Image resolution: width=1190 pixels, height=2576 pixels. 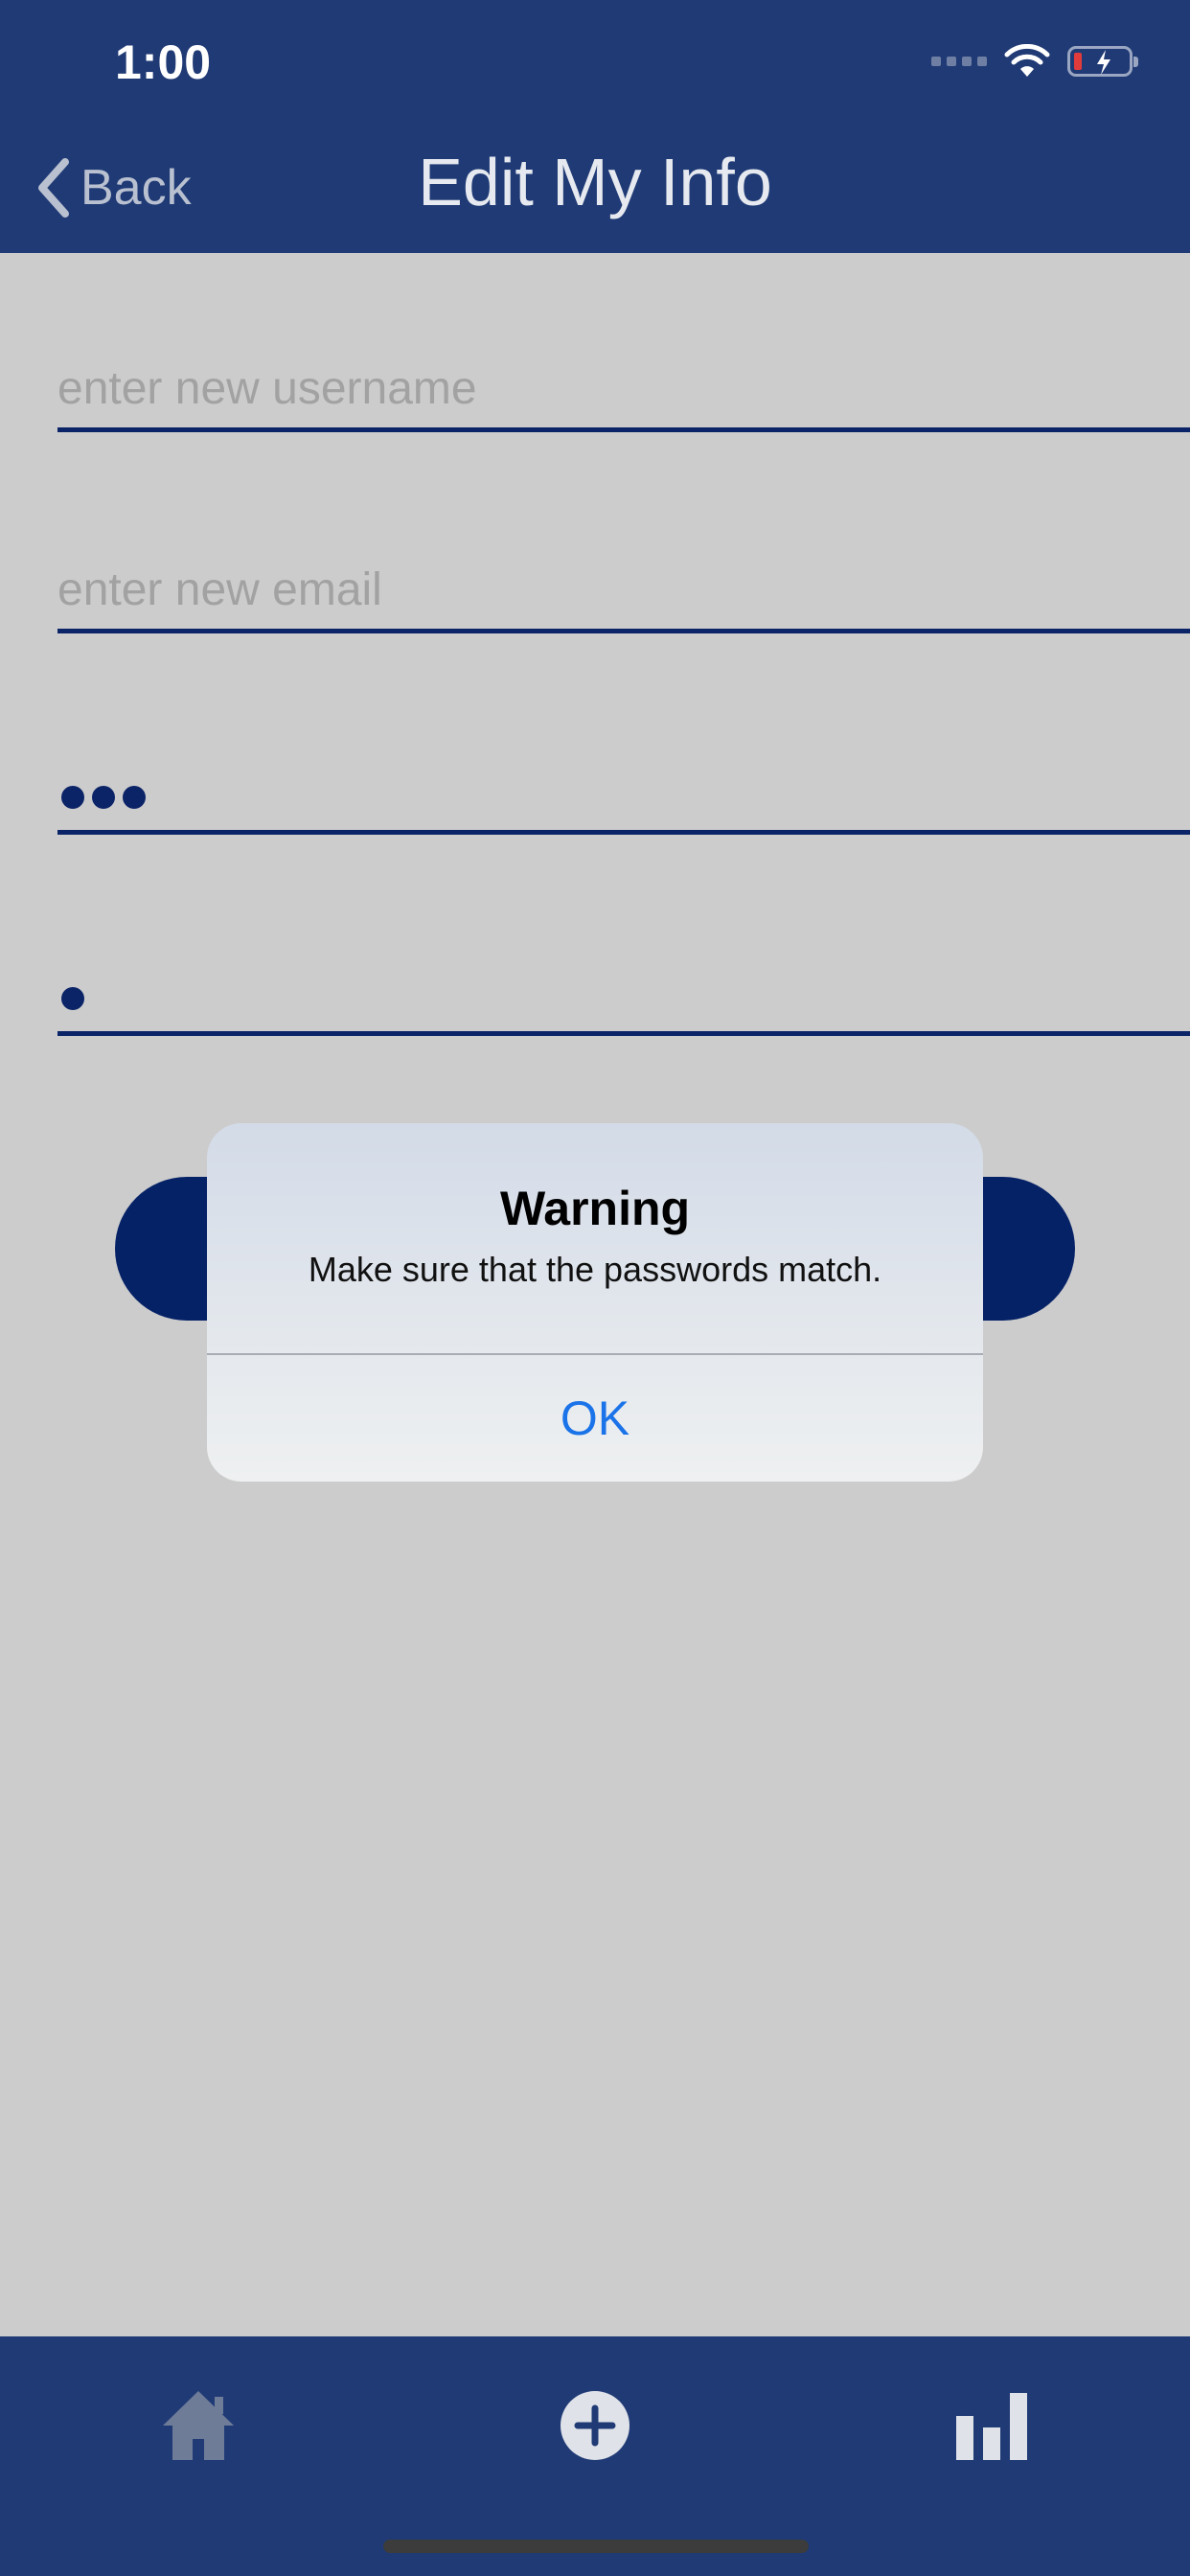 I want to click on tab-home, so click(x=198, y=2425).